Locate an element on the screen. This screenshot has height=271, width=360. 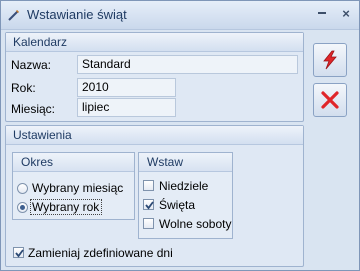
wstaw-group: Wstaw Niedziele Święta Wolne soboty is located at coordinates (185, 195).